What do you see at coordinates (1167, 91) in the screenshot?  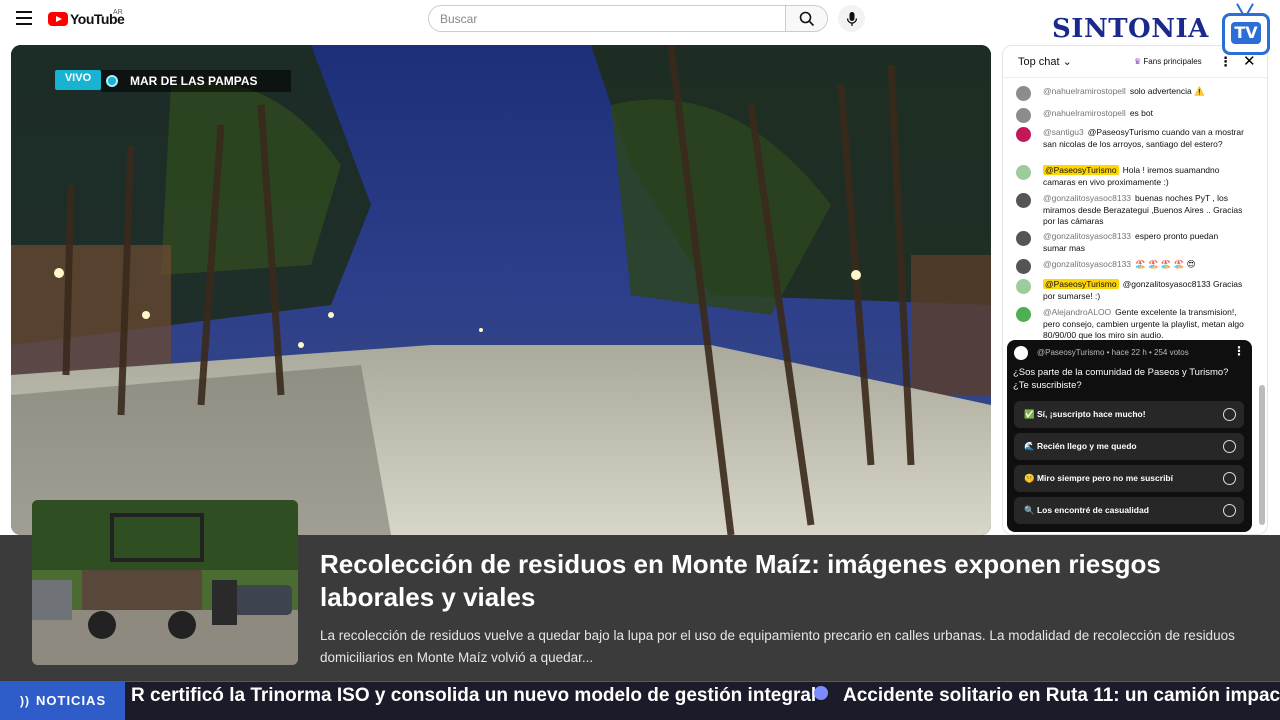 I see `chat-text: solo advertencia ⚠️` at bounding box center [1167, 91].